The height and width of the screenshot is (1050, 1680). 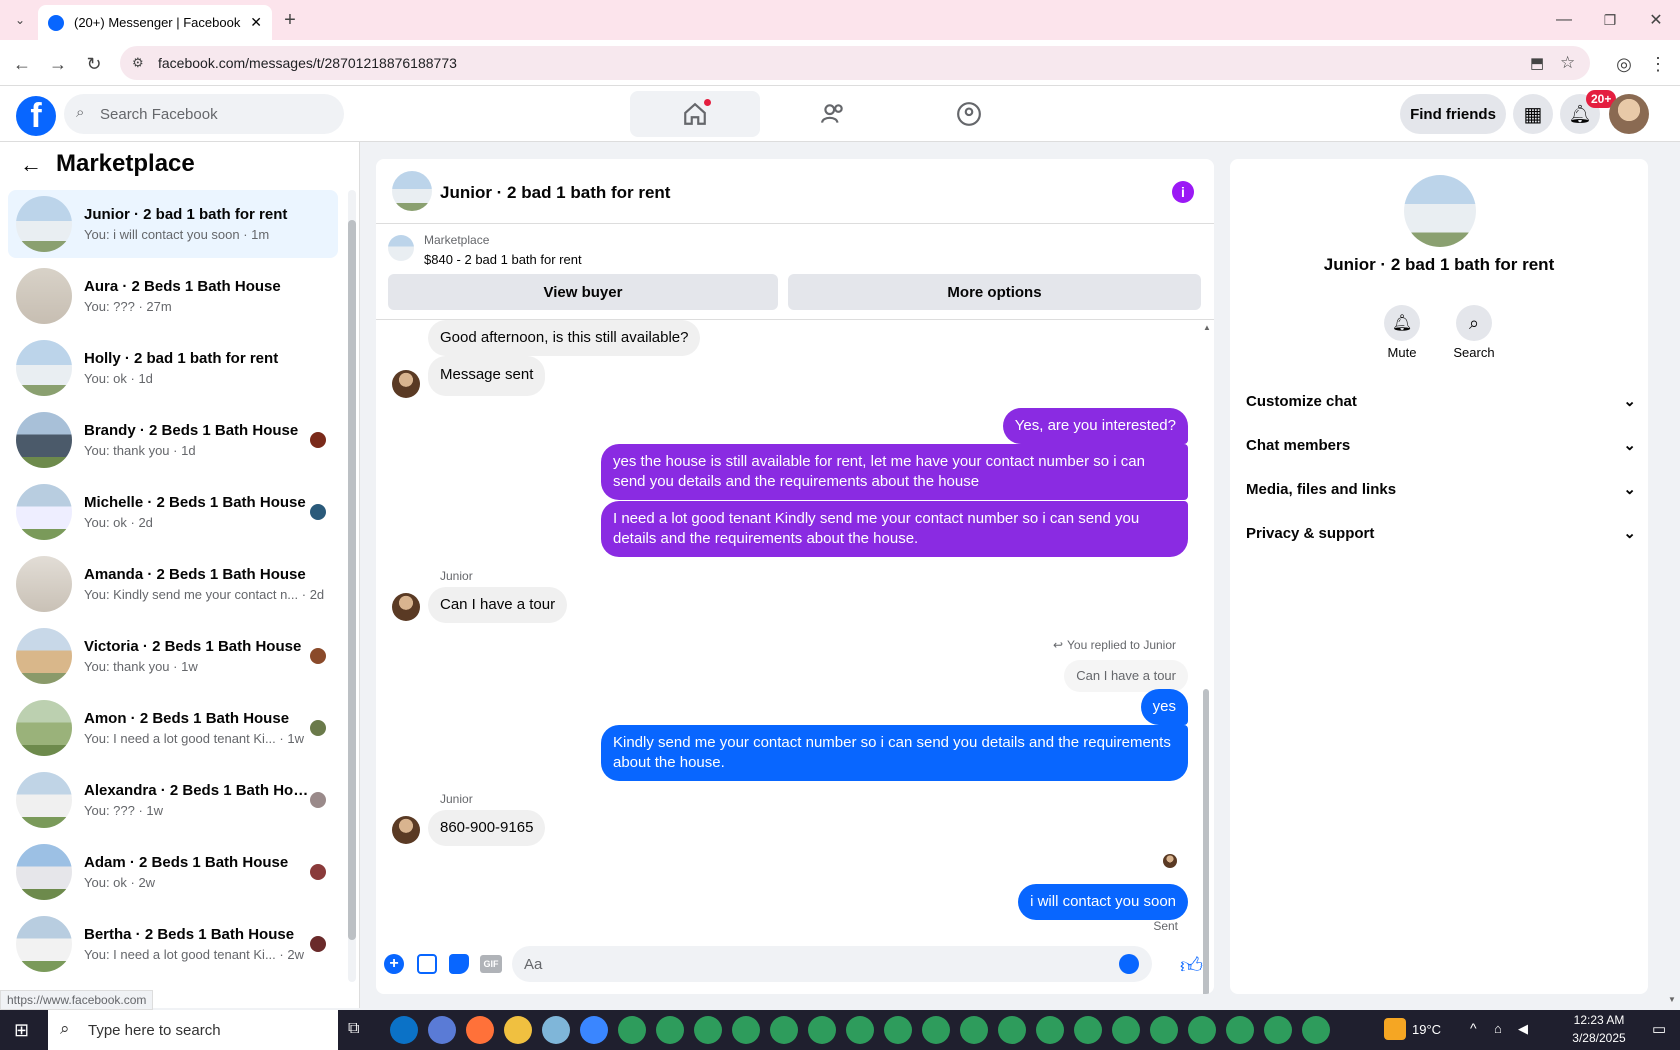 I want to click on listing-title: $840 - 2 bad 1 bath for rent, so click(x=503, y=259).